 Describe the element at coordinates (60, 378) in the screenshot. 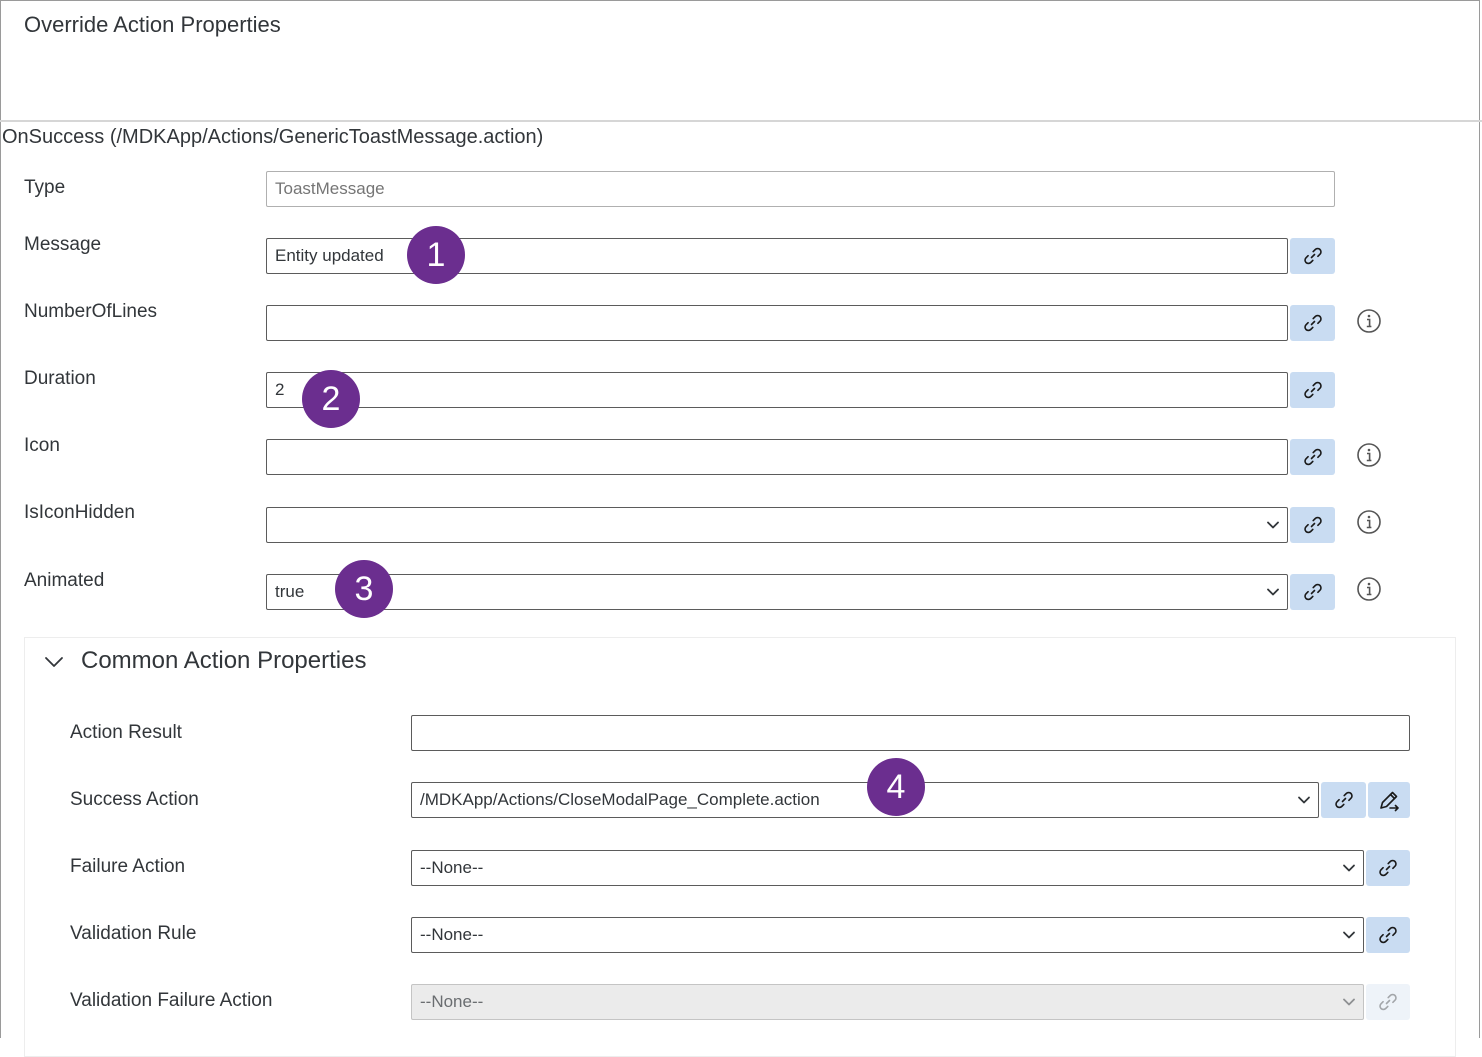

I see `duration-label: Duration` at that location.